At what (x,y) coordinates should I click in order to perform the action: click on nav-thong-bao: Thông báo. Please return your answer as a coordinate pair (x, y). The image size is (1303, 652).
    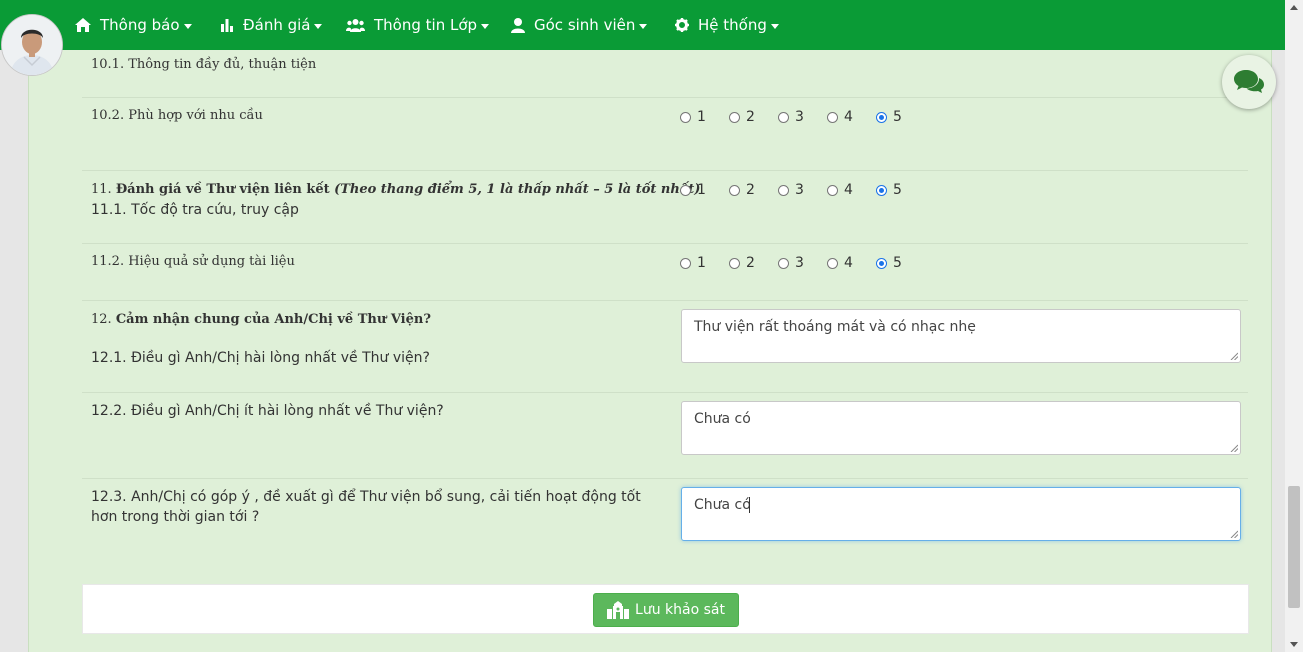
    Looking at the image, I should click on (133, 25).